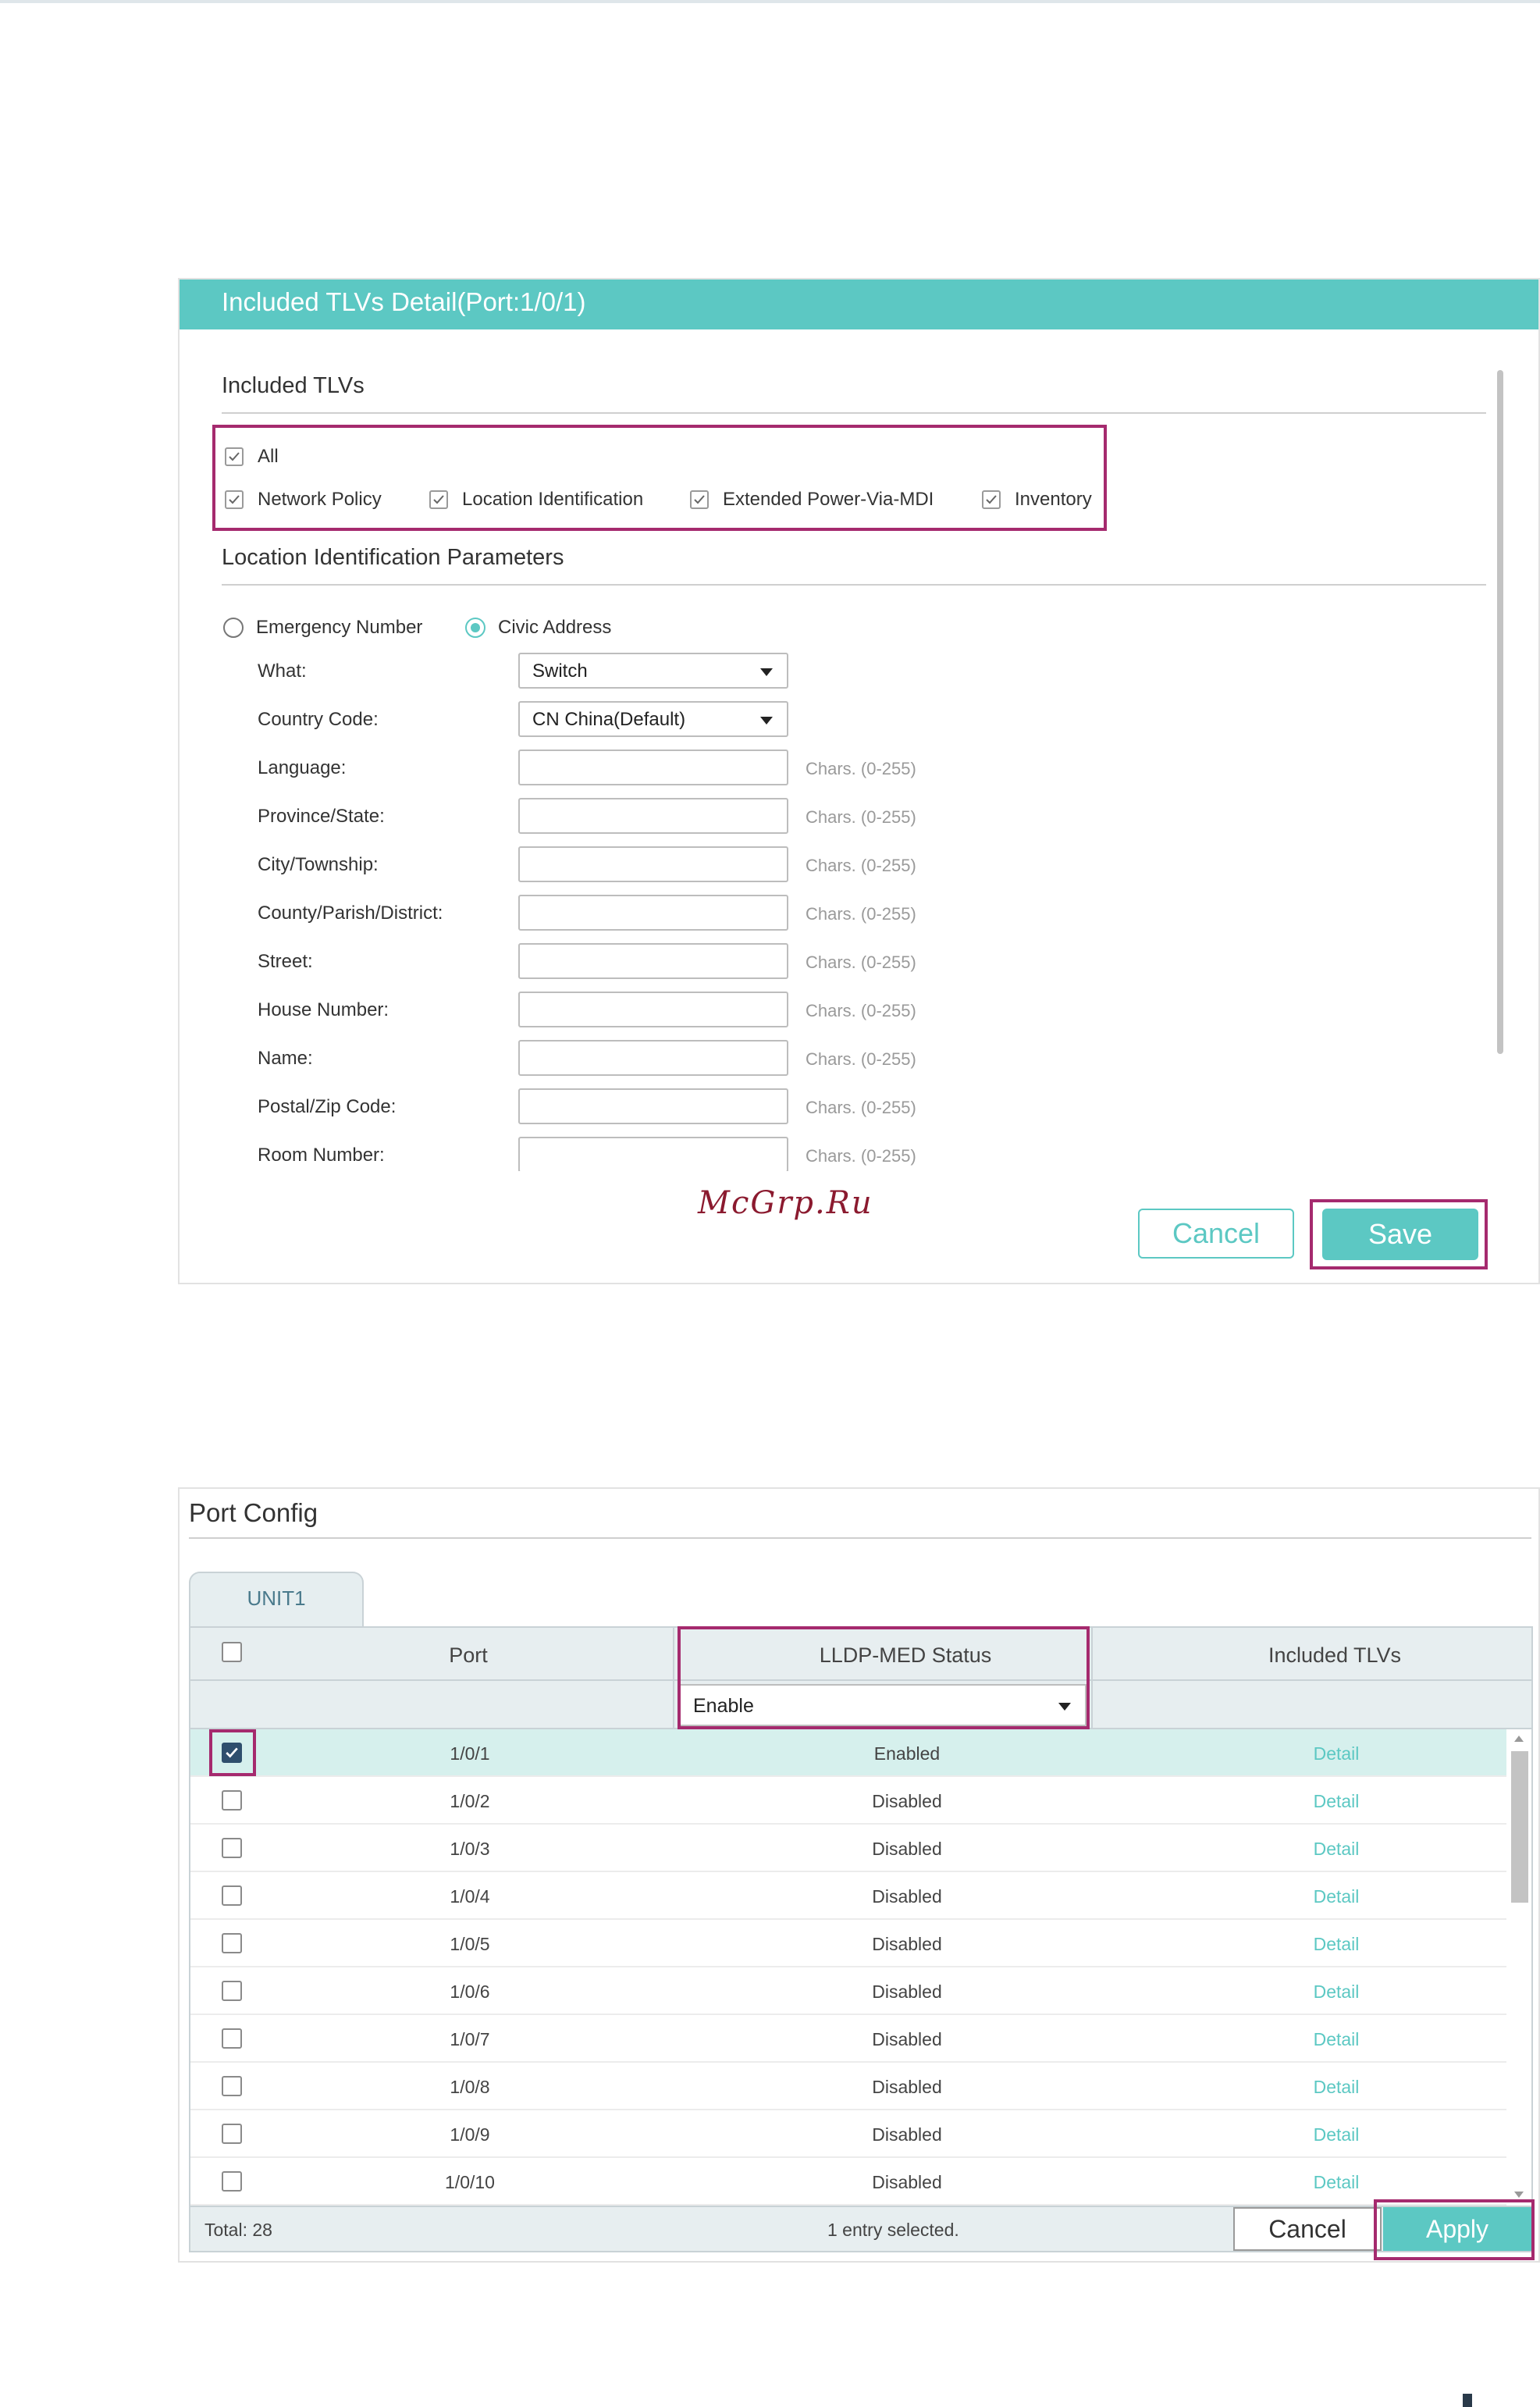 This screenshot has width=1540, height=2407. I want to click on emergency-number-label: Emergency Number, so click(339, 627).